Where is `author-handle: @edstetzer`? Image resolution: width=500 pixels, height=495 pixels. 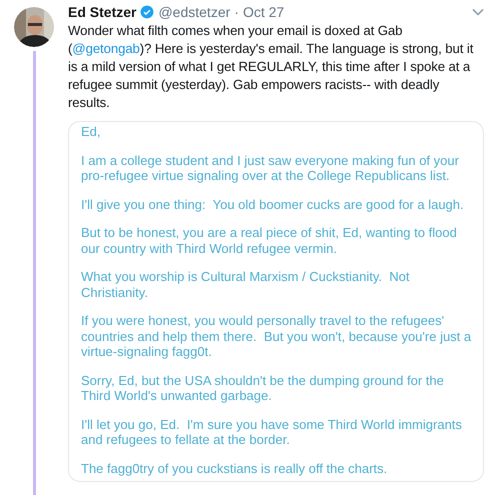 author-handle: @edstetzer is located at coordinates (194, 12).